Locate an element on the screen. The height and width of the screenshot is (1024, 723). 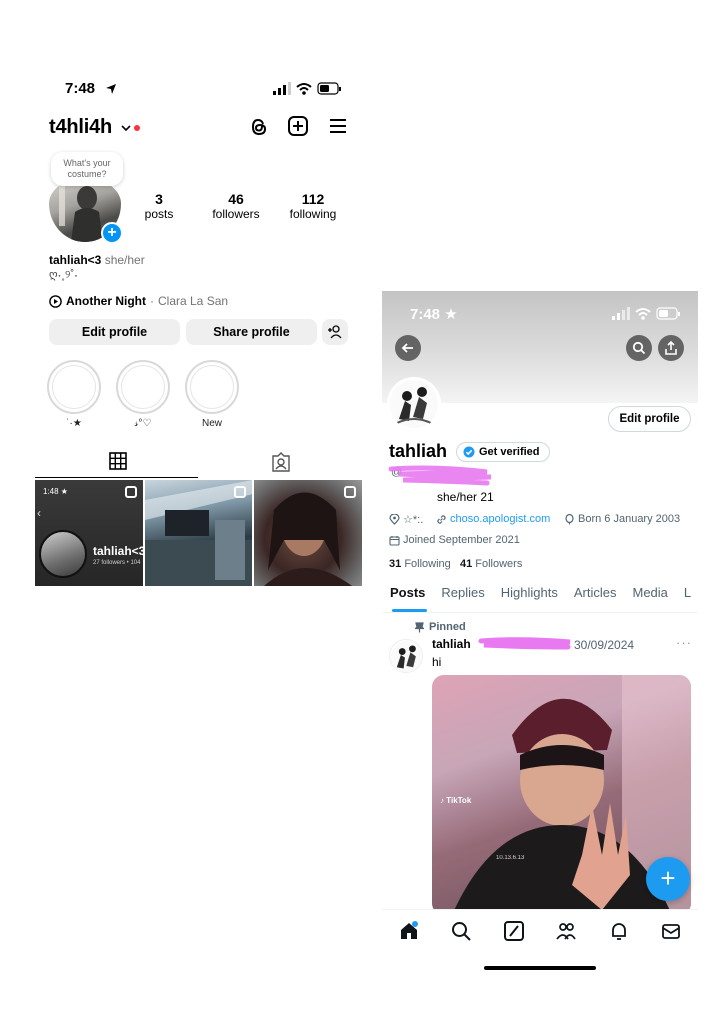
get-verified-button: Get verified is located at coordinates (503, 452).